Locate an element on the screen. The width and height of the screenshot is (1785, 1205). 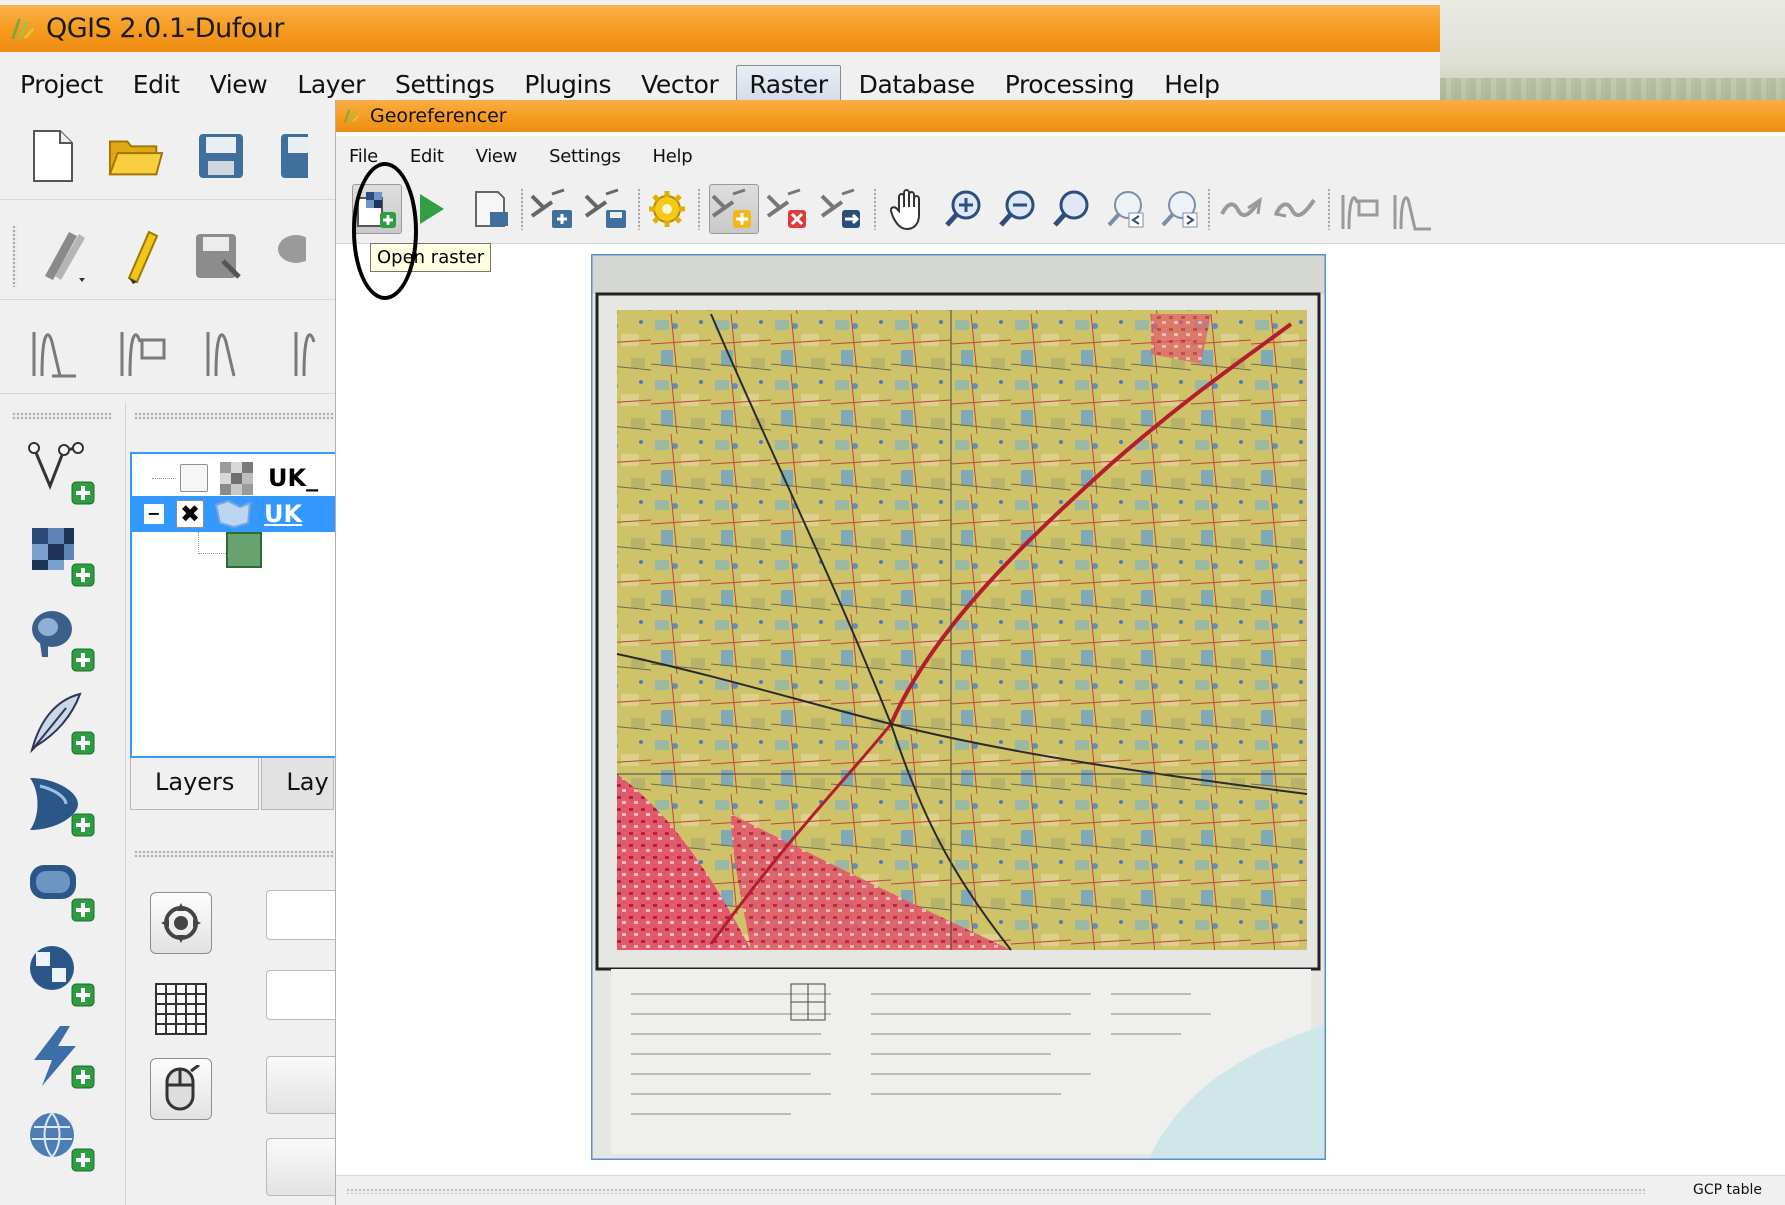
layer-name: UK is located at coordinates (283, 514).